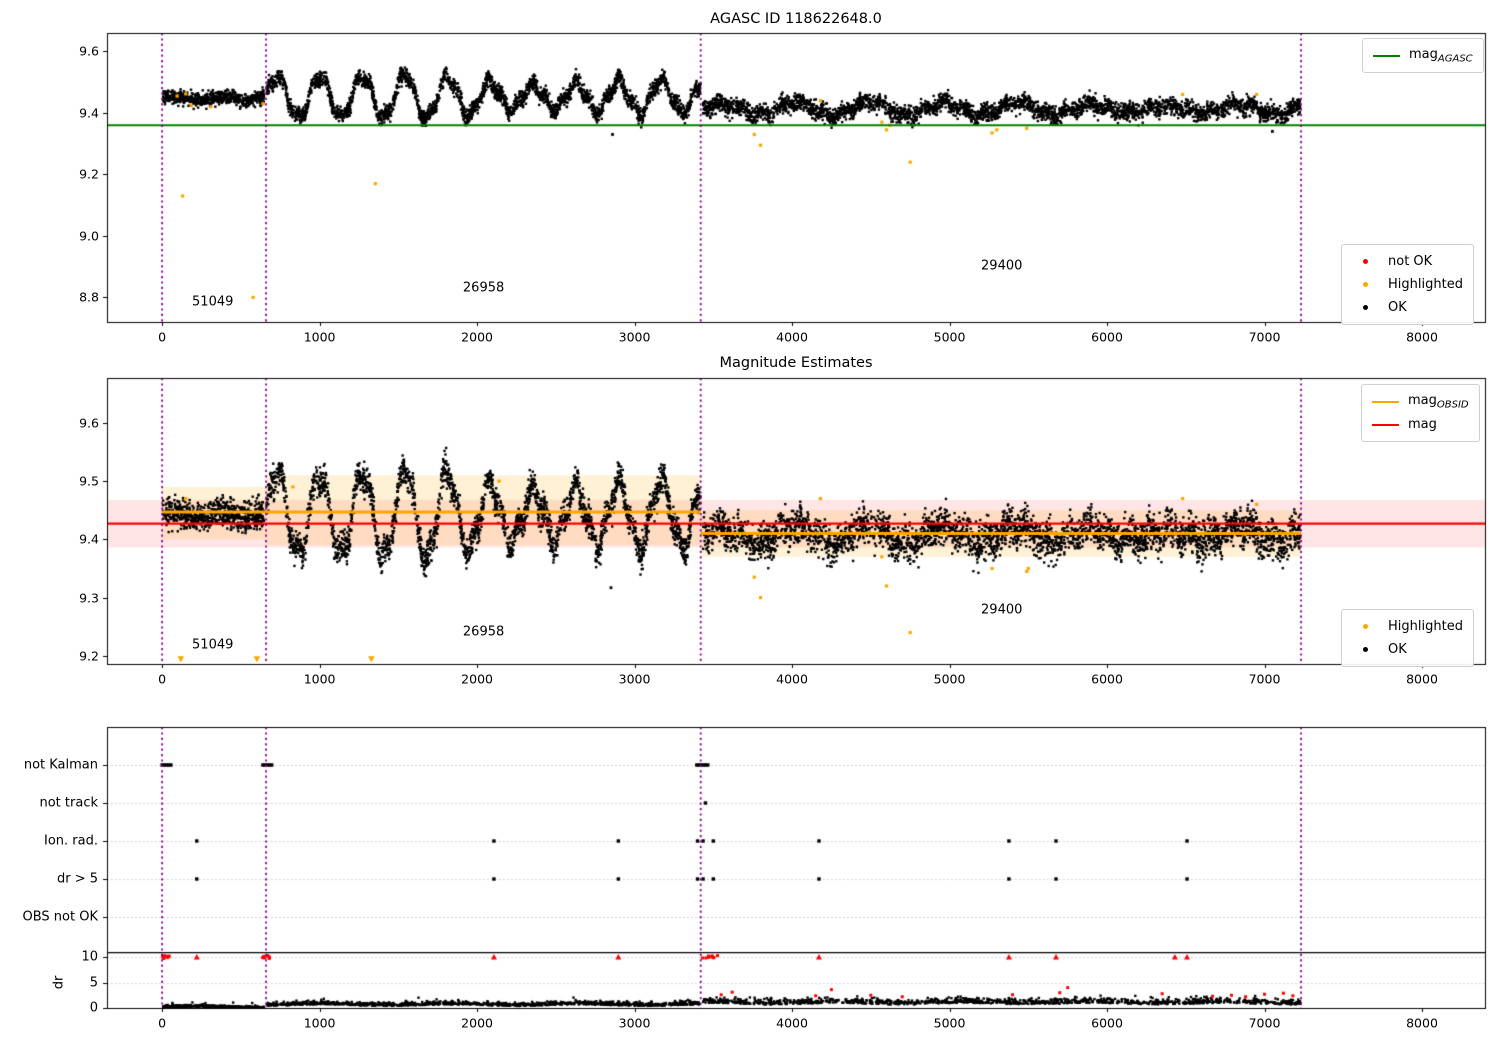 The image size is (1500, 1050). I want to click on plot1-title: AGASC ID 118622648.0, so click(796, 19).